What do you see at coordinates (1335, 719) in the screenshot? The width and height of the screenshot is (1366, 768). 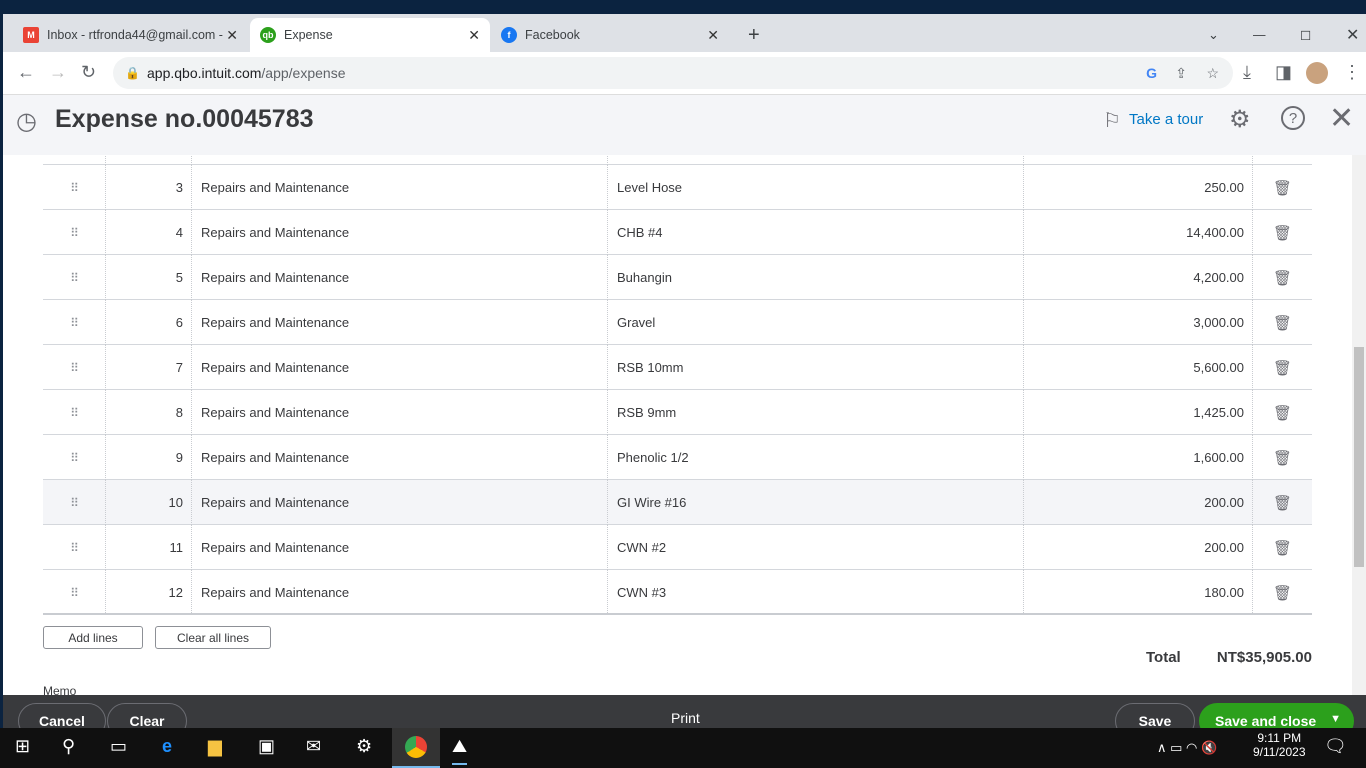 I see `dropdown-arrow-icon: ▼` at bounding box center [1335, 719].